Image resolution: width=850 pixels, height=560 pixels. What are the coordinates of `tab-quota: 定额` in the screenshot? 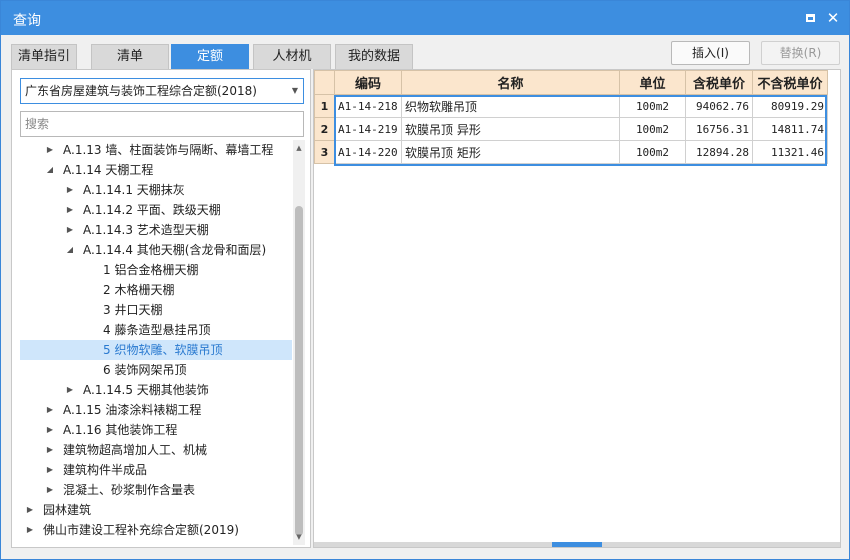 It's located at (210, 56).